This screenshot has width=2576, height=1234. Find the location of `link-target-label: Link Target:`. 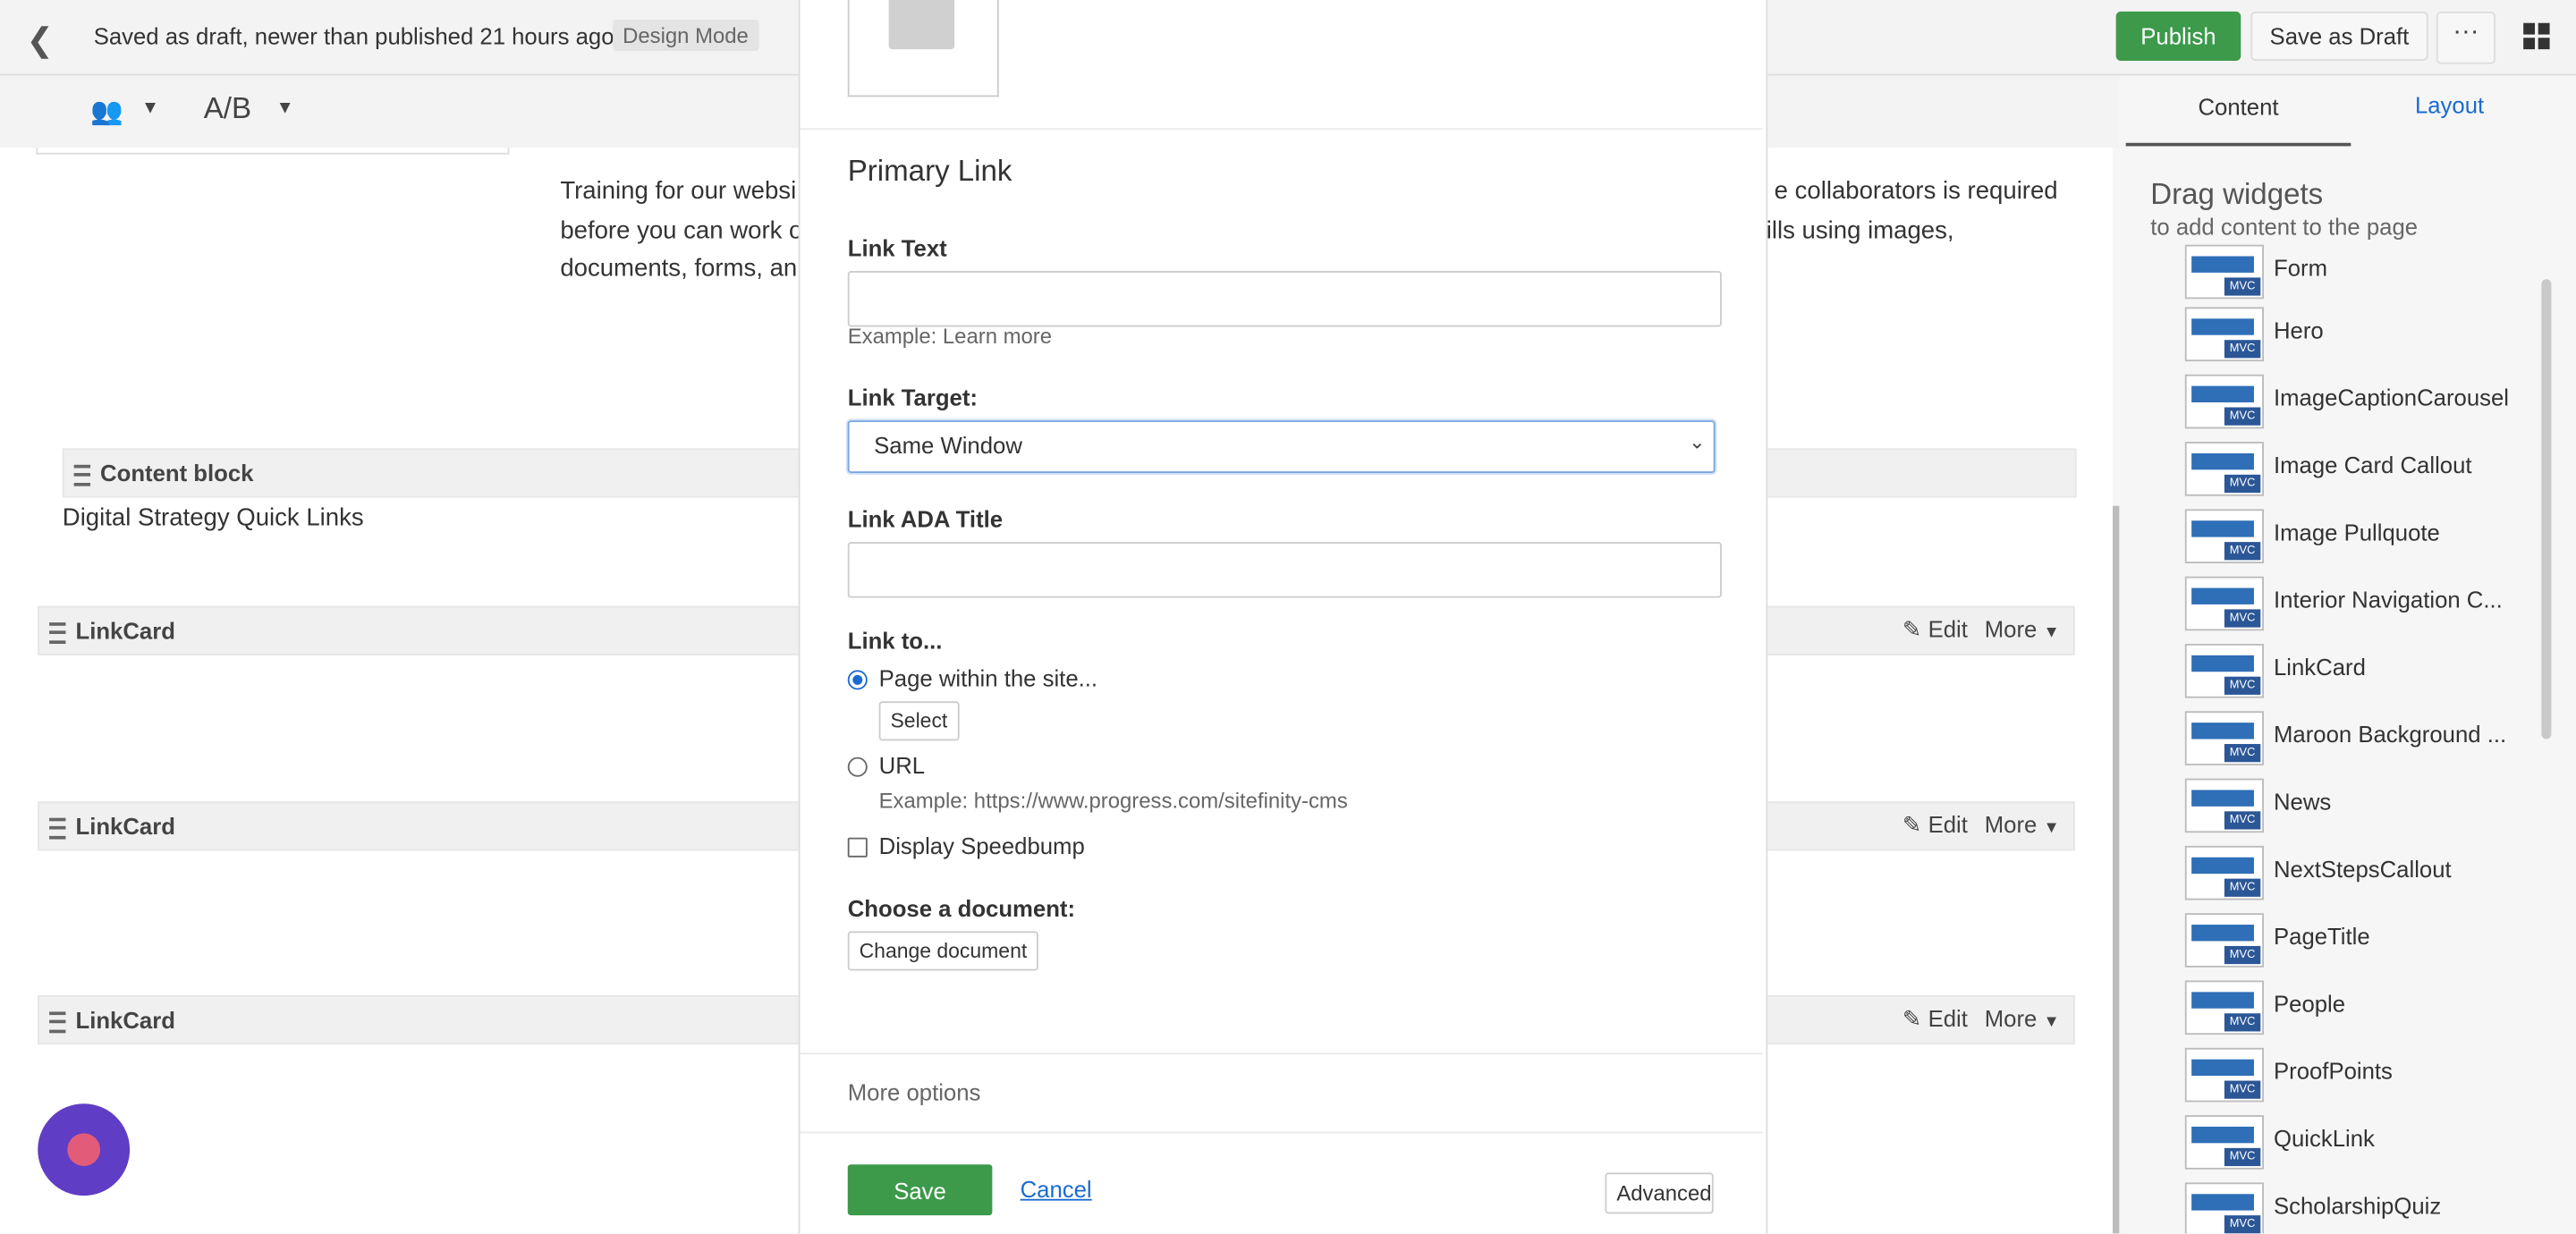

link-target-label: Link Target: is located at coordinates (912, 397).